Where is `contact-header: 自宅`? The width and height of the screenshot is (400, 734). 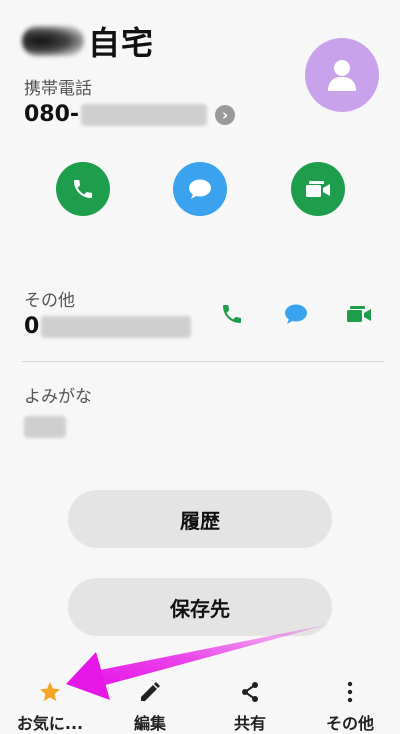 contact-header: 自宅 is located at coordinates (88, 41).